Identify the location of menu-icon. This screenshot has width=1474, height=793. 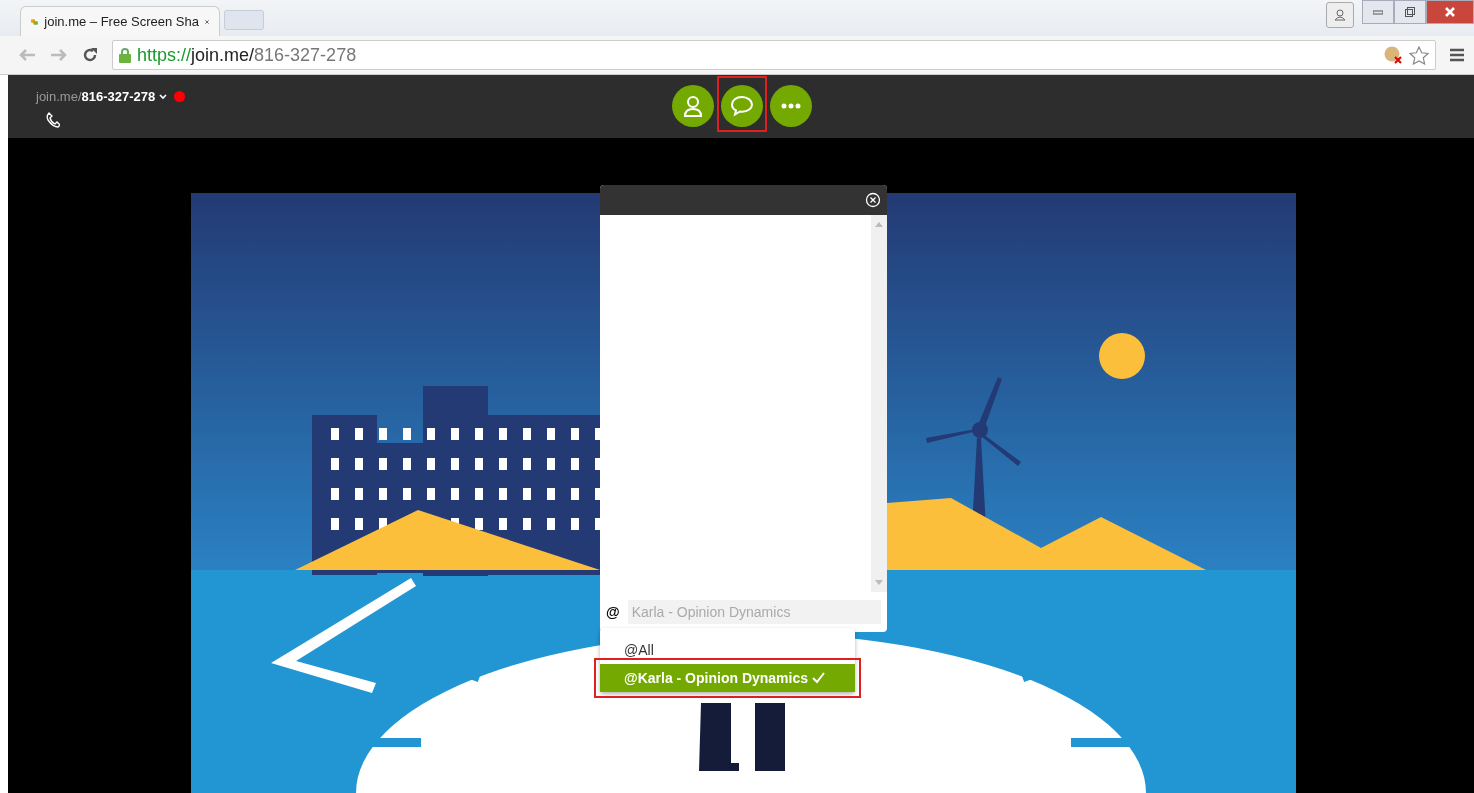
(1457, 55).